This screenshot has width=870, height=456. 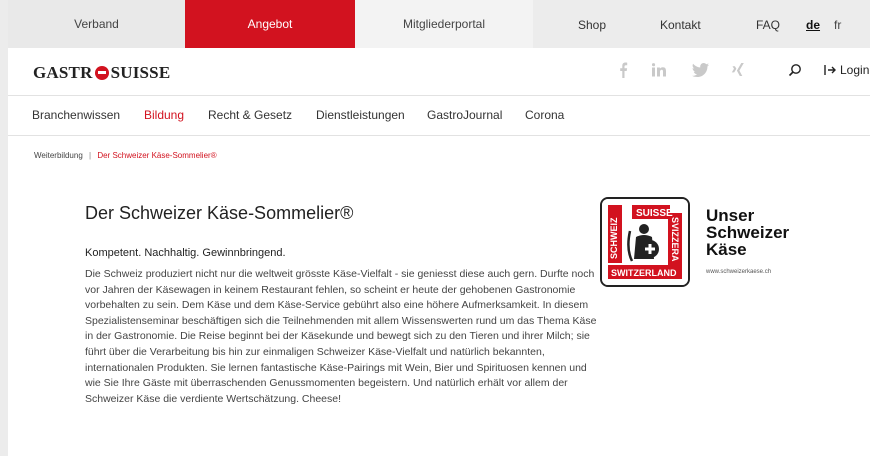 I want to click on nav-item-gastrojournal: GastroJournal, so click(x=464, y=115).